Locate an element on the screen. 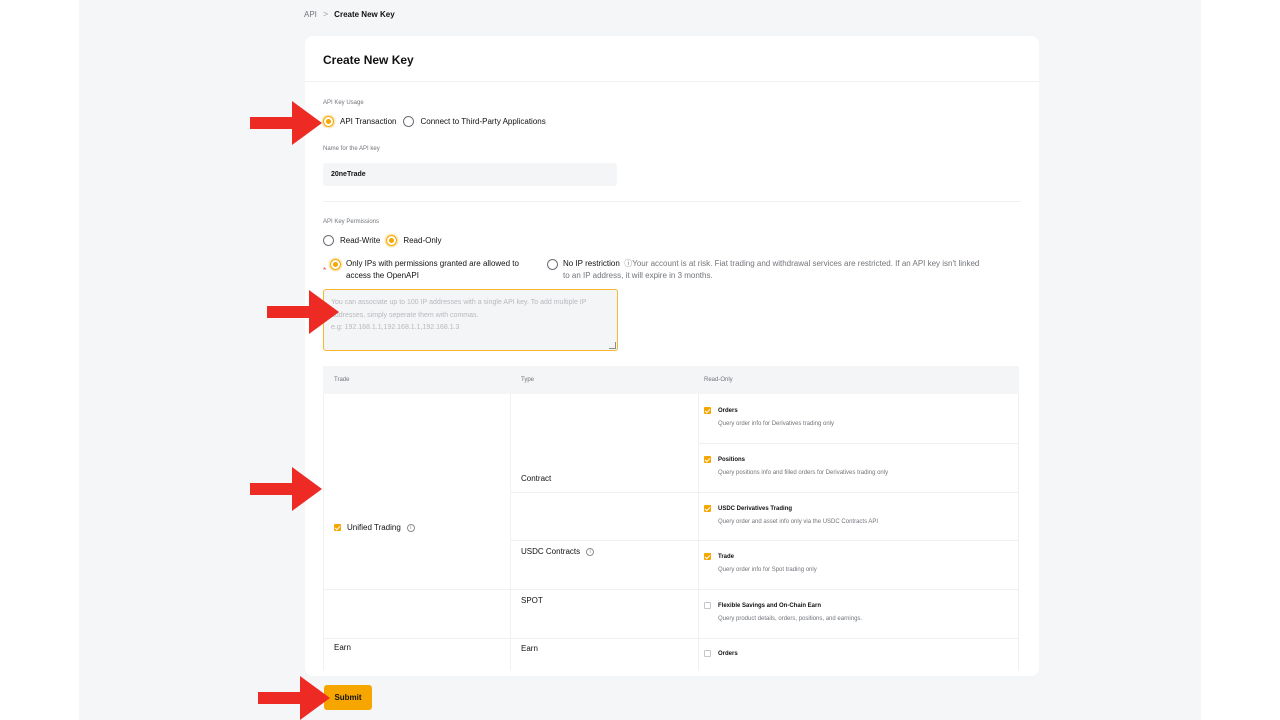 The image size is (1280, 720). type-earn: Earn is located at coordinates (529, 648).